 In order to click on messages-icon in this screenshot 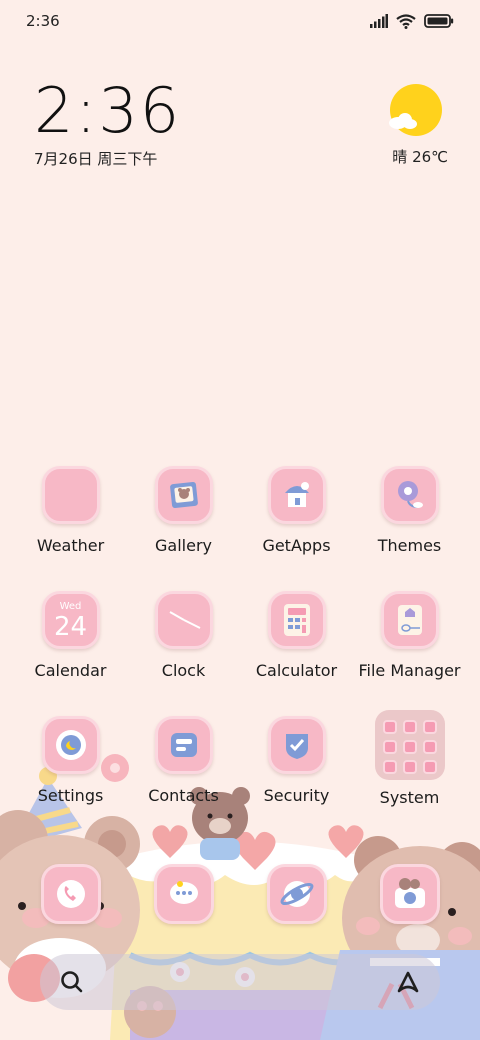, I will do `click(184, 894)`.